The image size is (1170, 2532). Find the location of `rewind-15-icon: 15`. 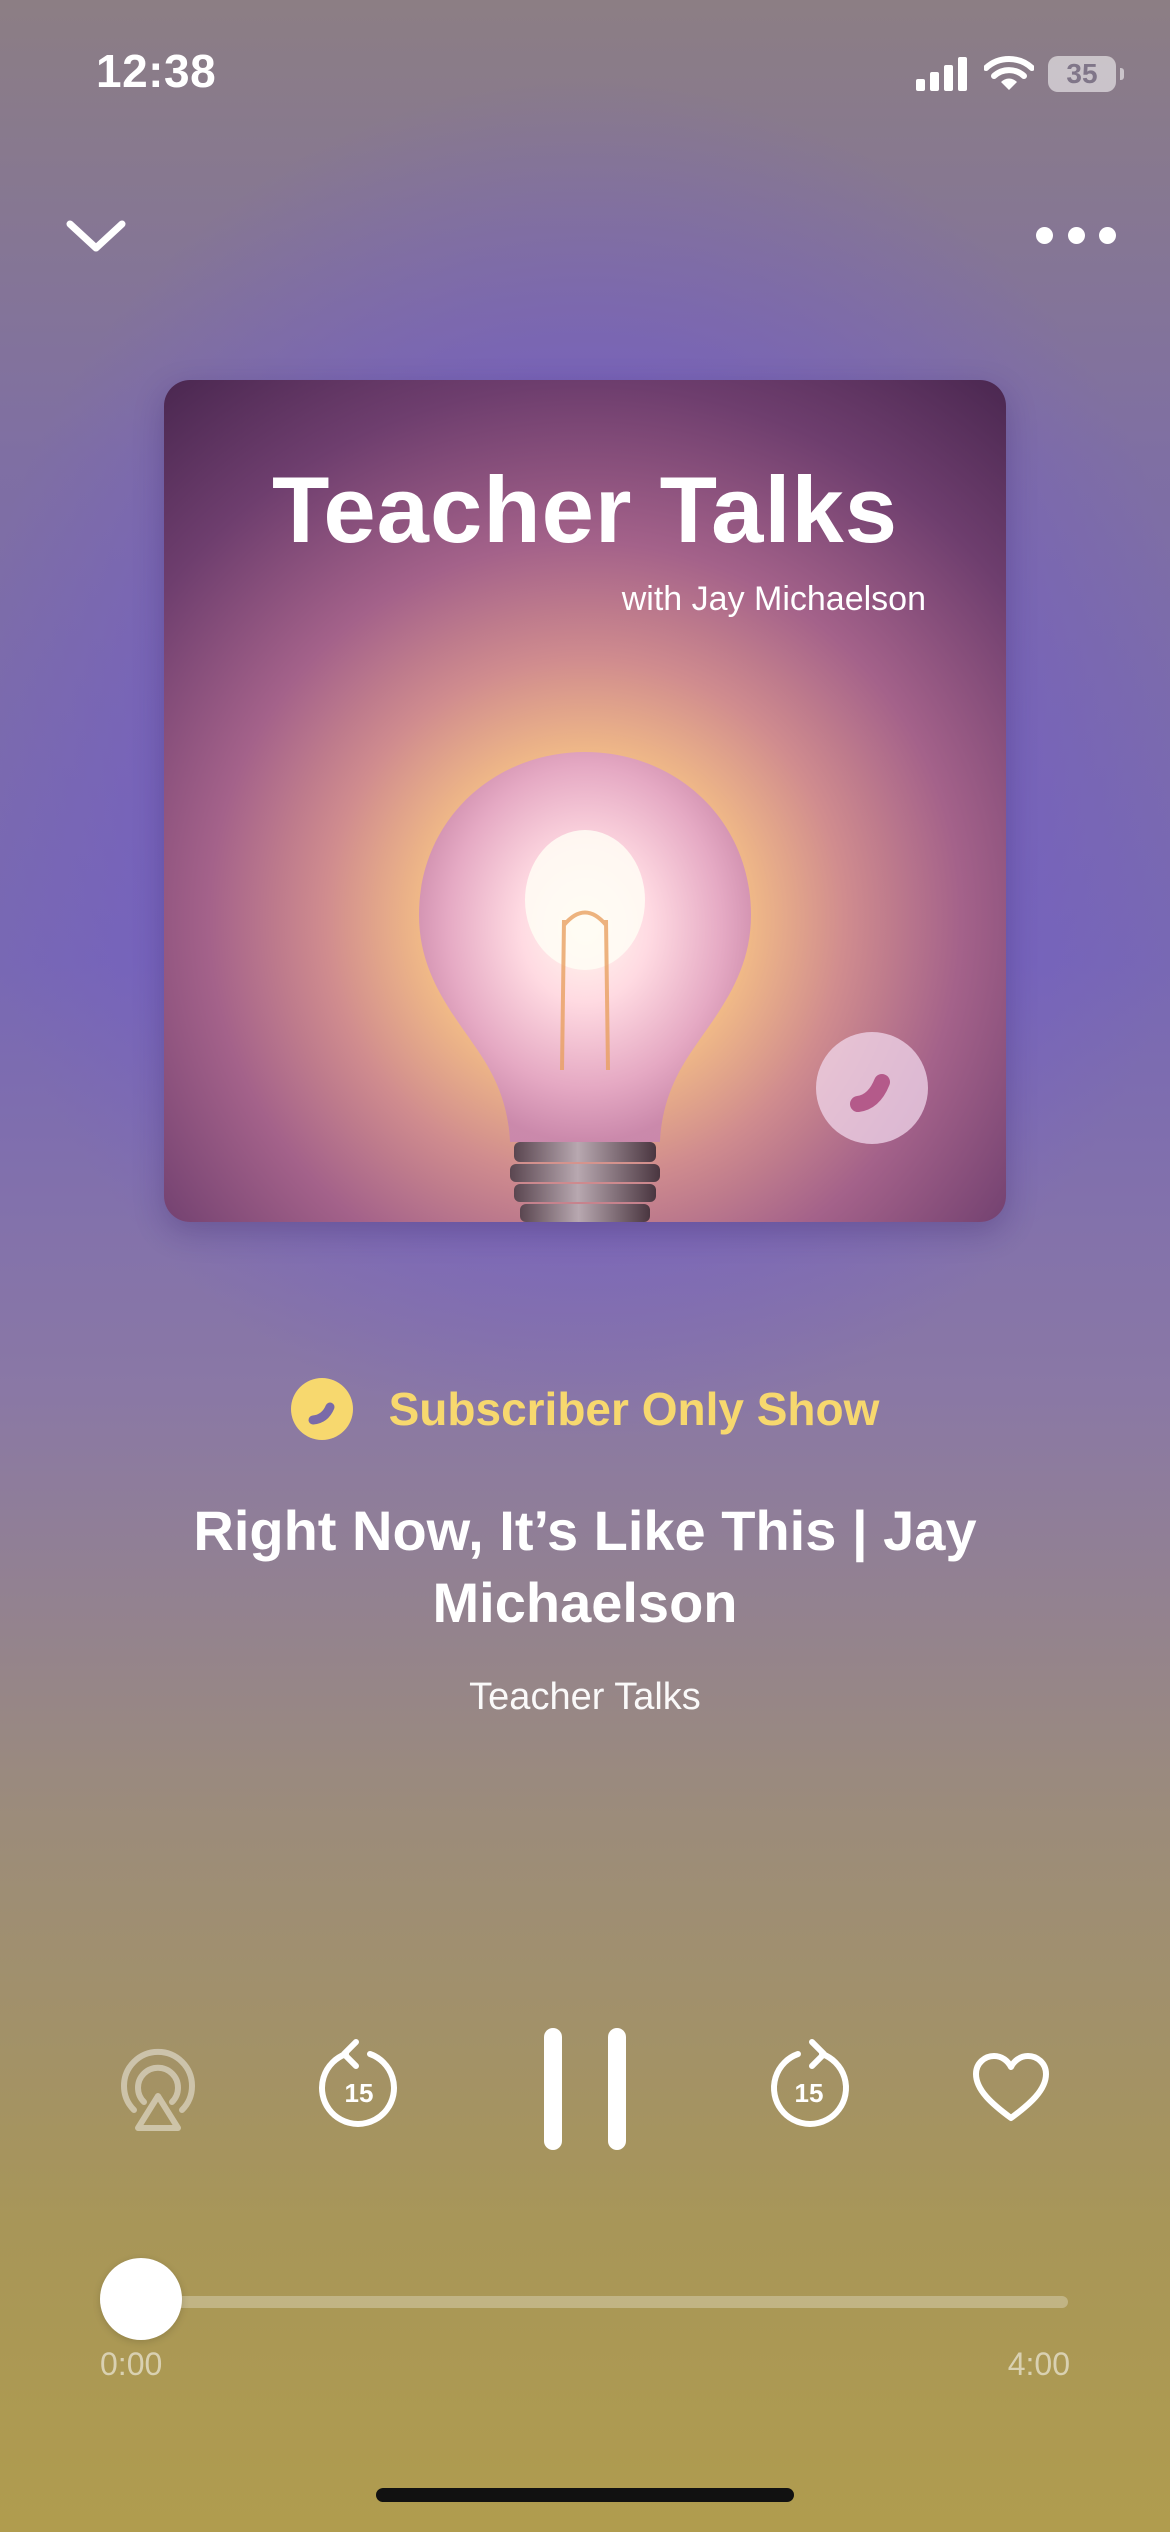

rewind-15-icon: 15 is located at coordinates (358, 2083).